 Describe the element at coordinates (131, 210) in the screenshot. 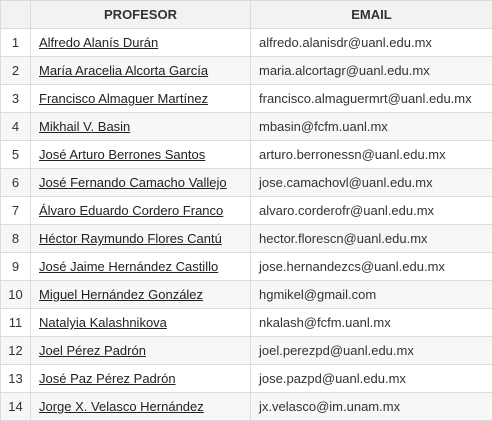

I see `professor-link: Álvaro Eduardo Cordero Franco` at that location.